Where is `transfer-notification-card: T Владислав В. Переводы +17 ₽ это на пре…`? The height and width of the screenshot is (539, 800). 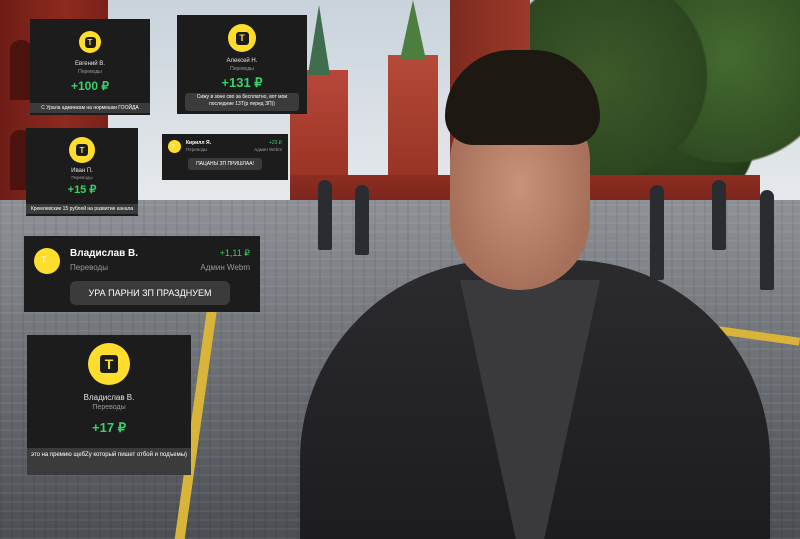 transfer-notification-card: T Владислав В. Переводы +17 ₽ это на пре… is located at coordinates (109, 405).